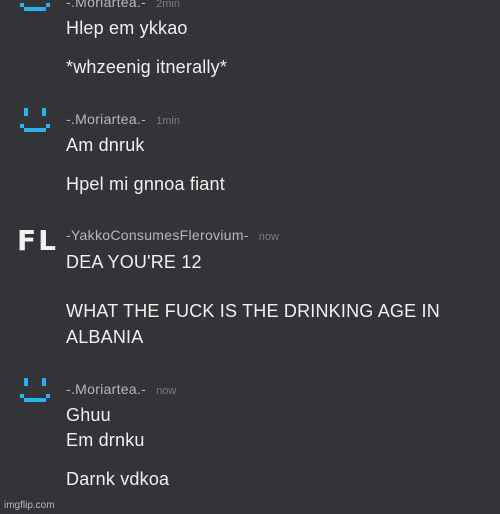 The width and height of the screenshot is (500, 514). What do you see at coordinates (105, 145) in the screenshot?
I see `message-text: Am dnruk` at bounding box center [105, 145].